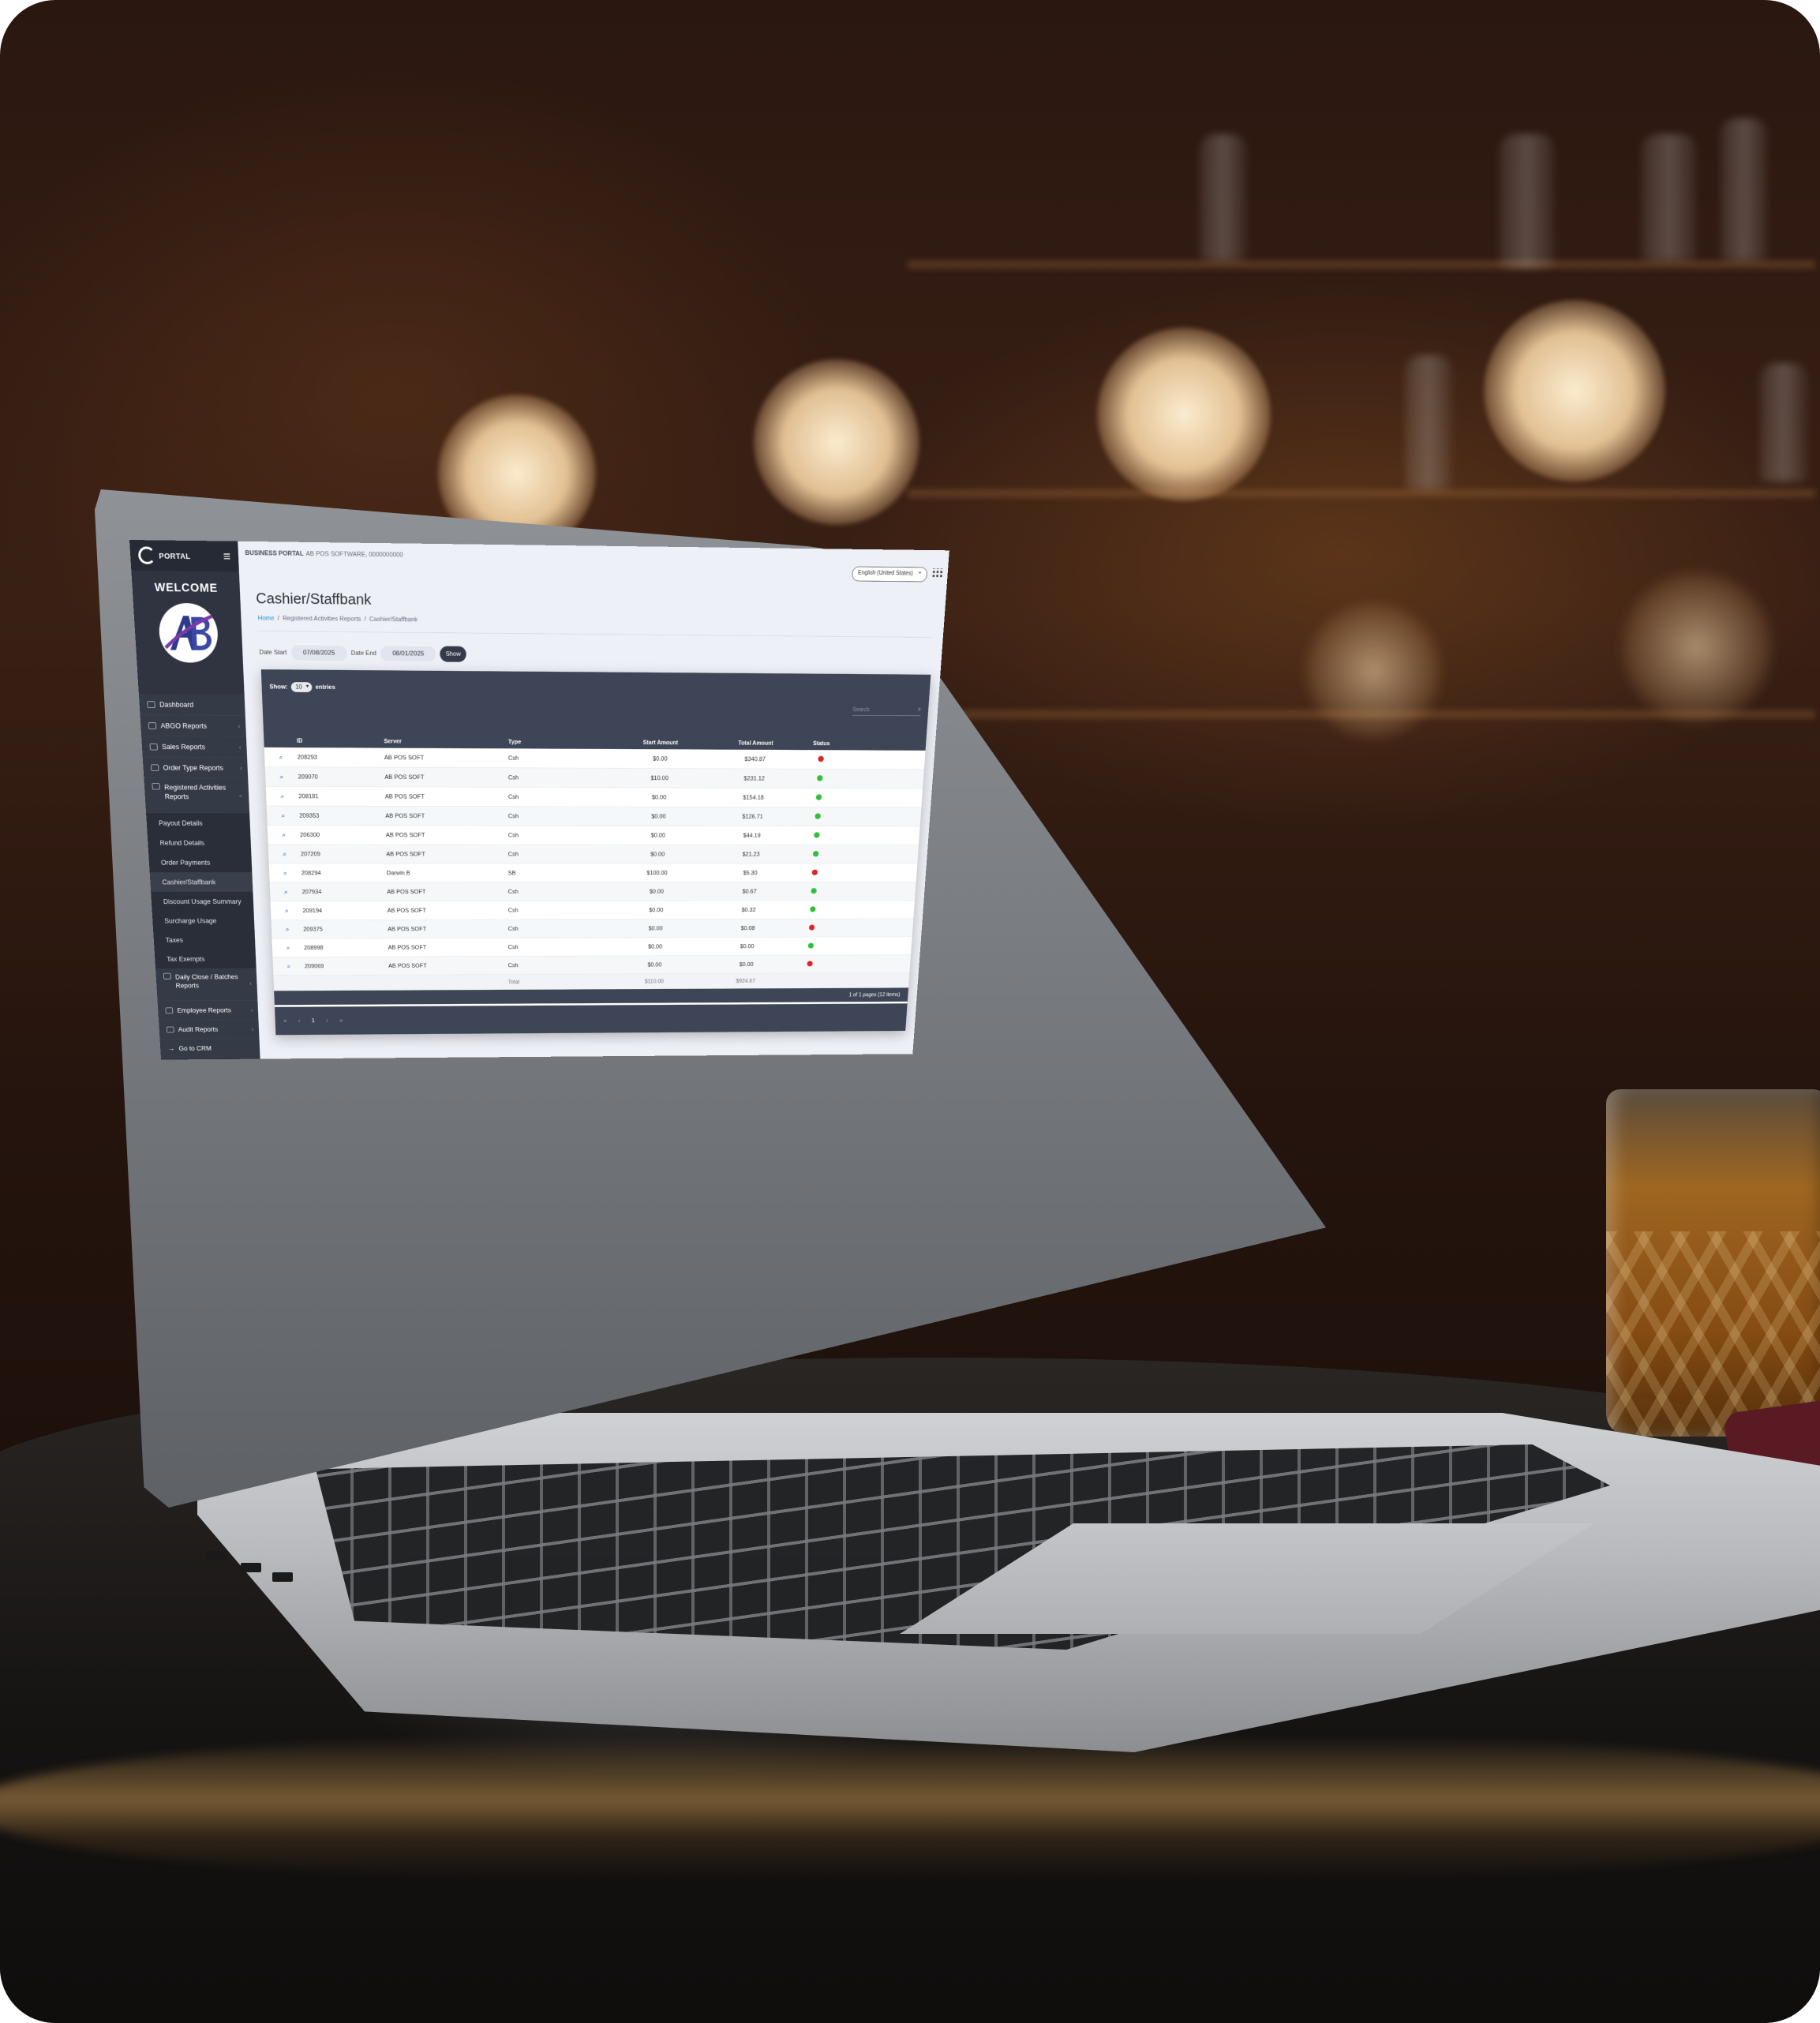 The height and width of the screenshot is (2023, 1820). I want to click on table-row: ⌕ 209070 AB POS SOFT Csh $10.00 $231.12, so click(594, 778).